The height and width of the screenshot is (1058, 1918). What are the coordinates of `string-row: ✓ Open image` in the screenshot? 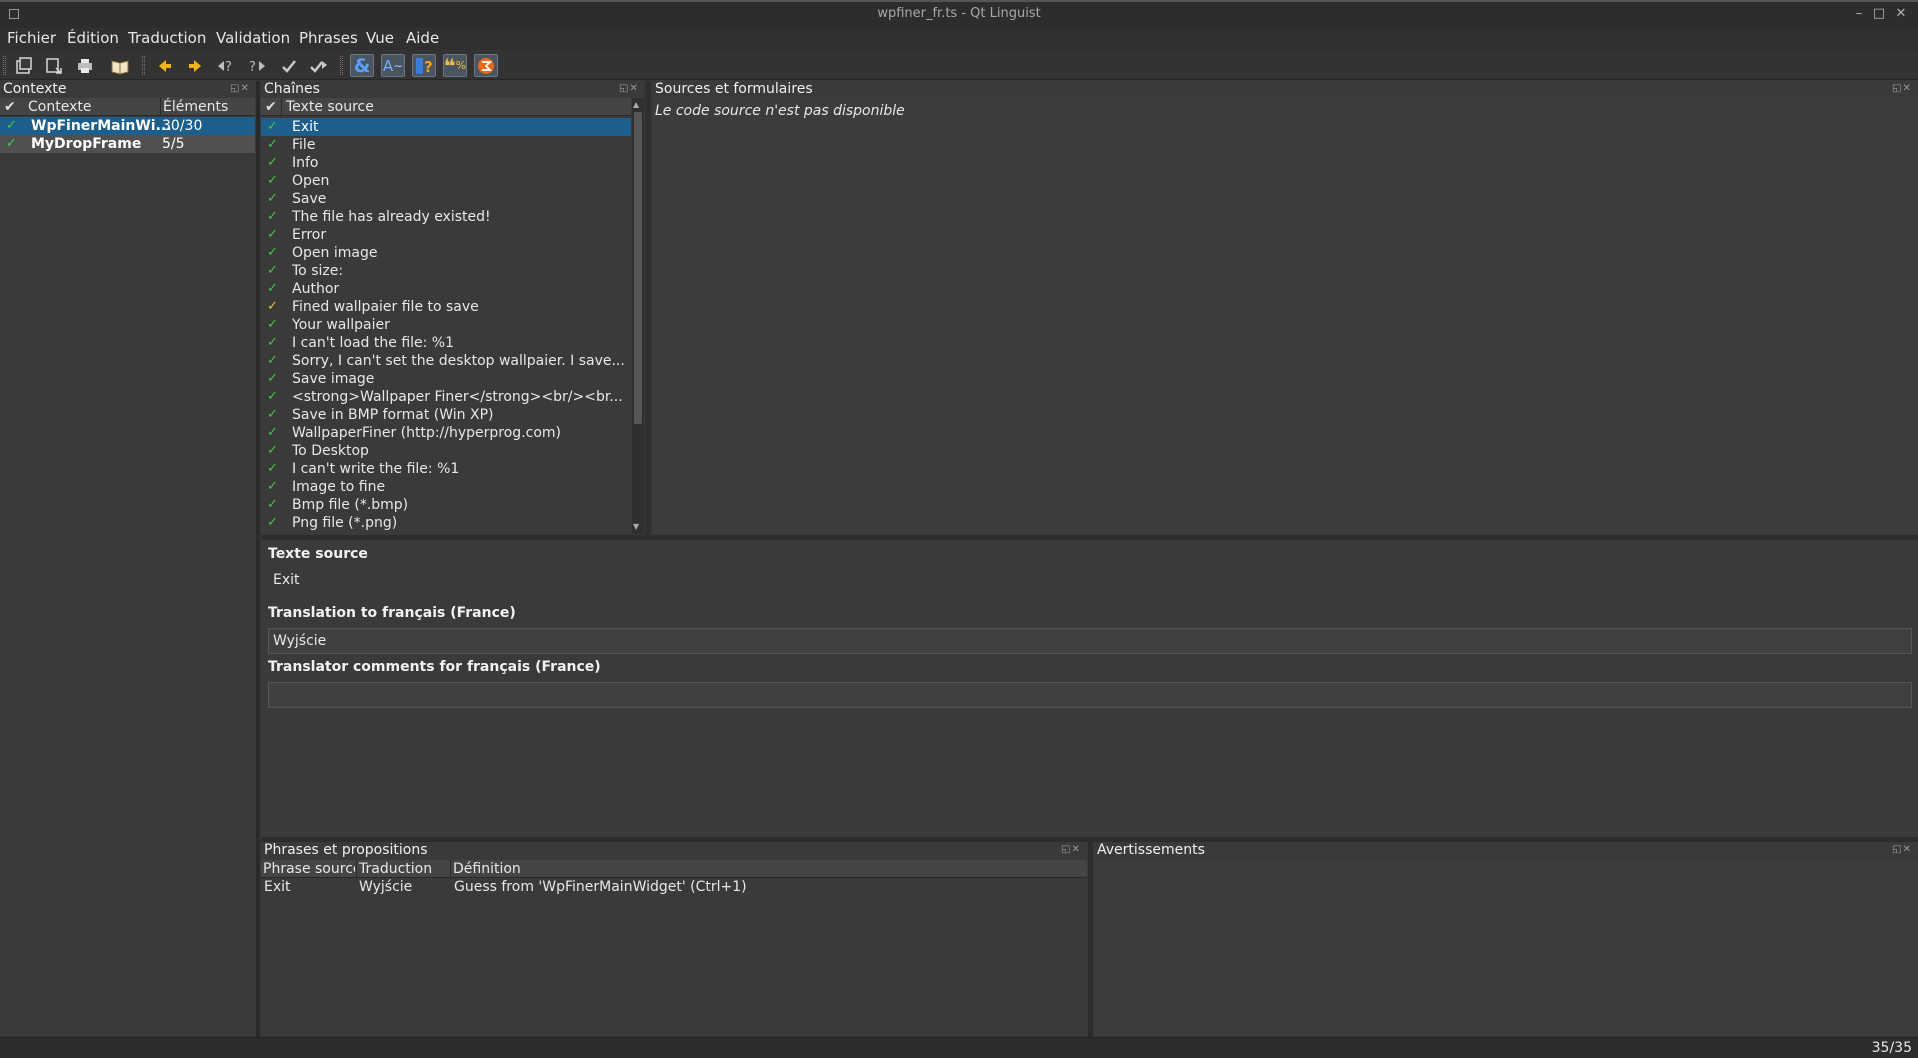 It's located at (446, 253).